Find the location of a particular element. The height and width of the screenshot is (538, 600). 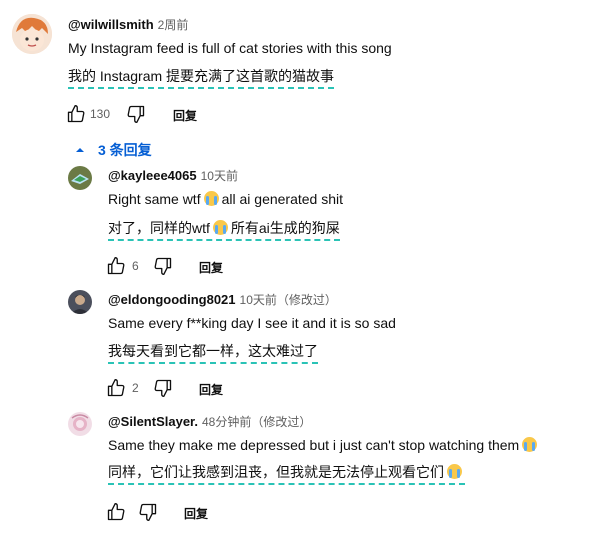

comment-author: @wilwillsmith 2周前 is located at coordinates (128, 24).